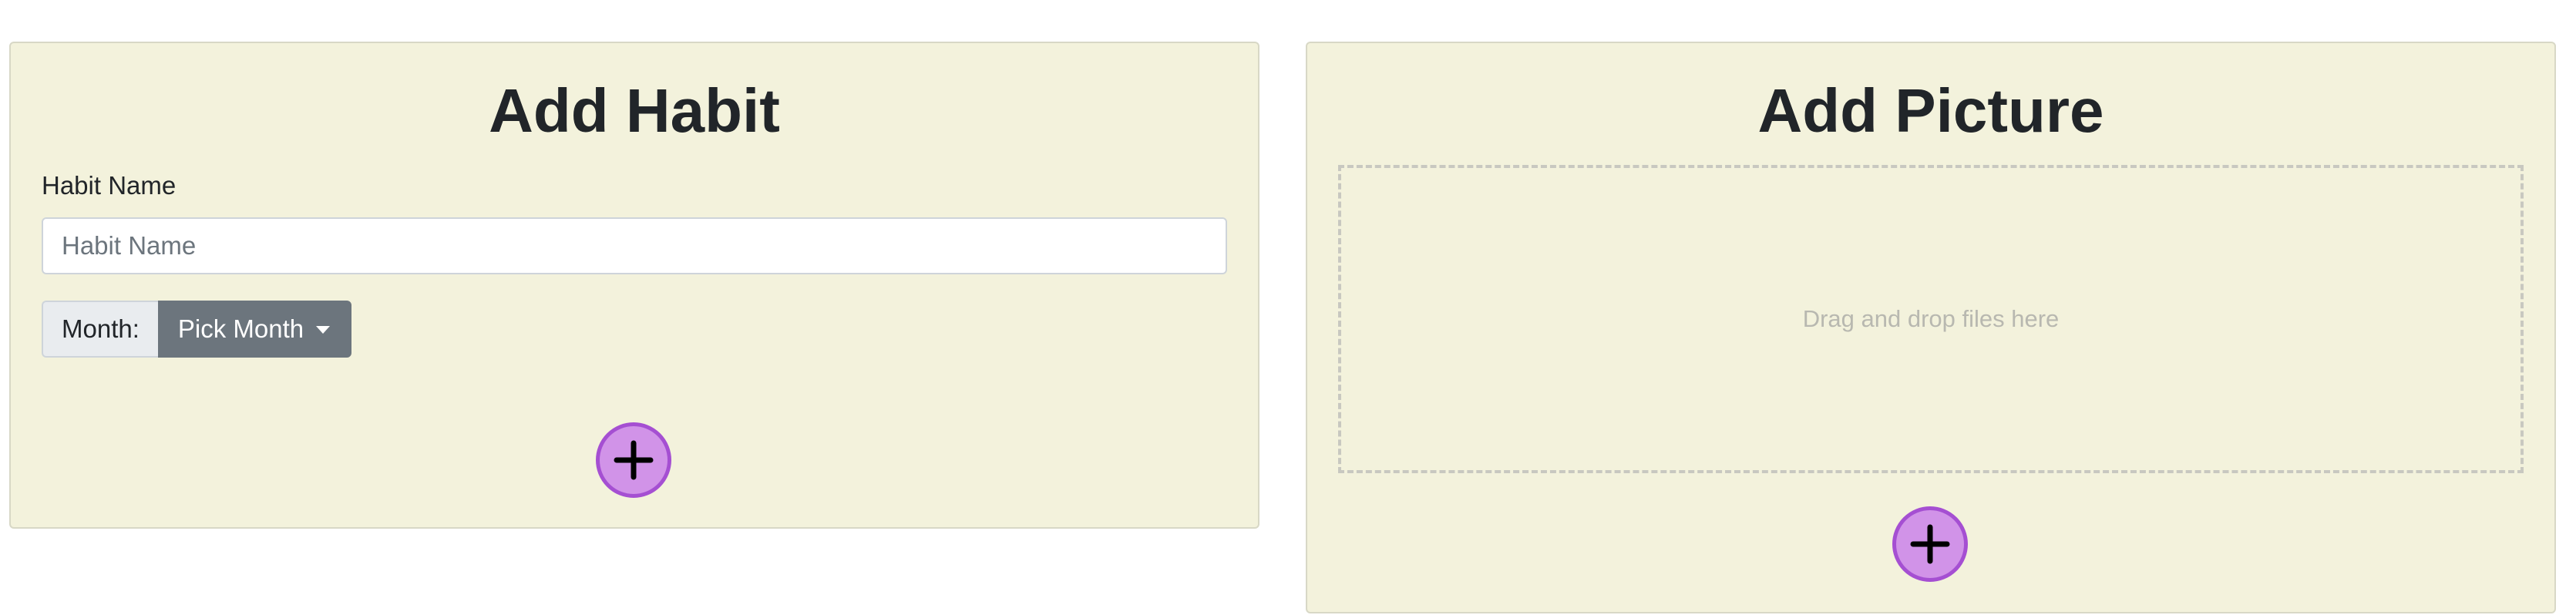 The height and width of the screenshot is (615, 2576). What do you see at coordinates (109, 185) in the screenshot?
I see `habit-name-label: Habit Name` at bounding box center [109, 185].